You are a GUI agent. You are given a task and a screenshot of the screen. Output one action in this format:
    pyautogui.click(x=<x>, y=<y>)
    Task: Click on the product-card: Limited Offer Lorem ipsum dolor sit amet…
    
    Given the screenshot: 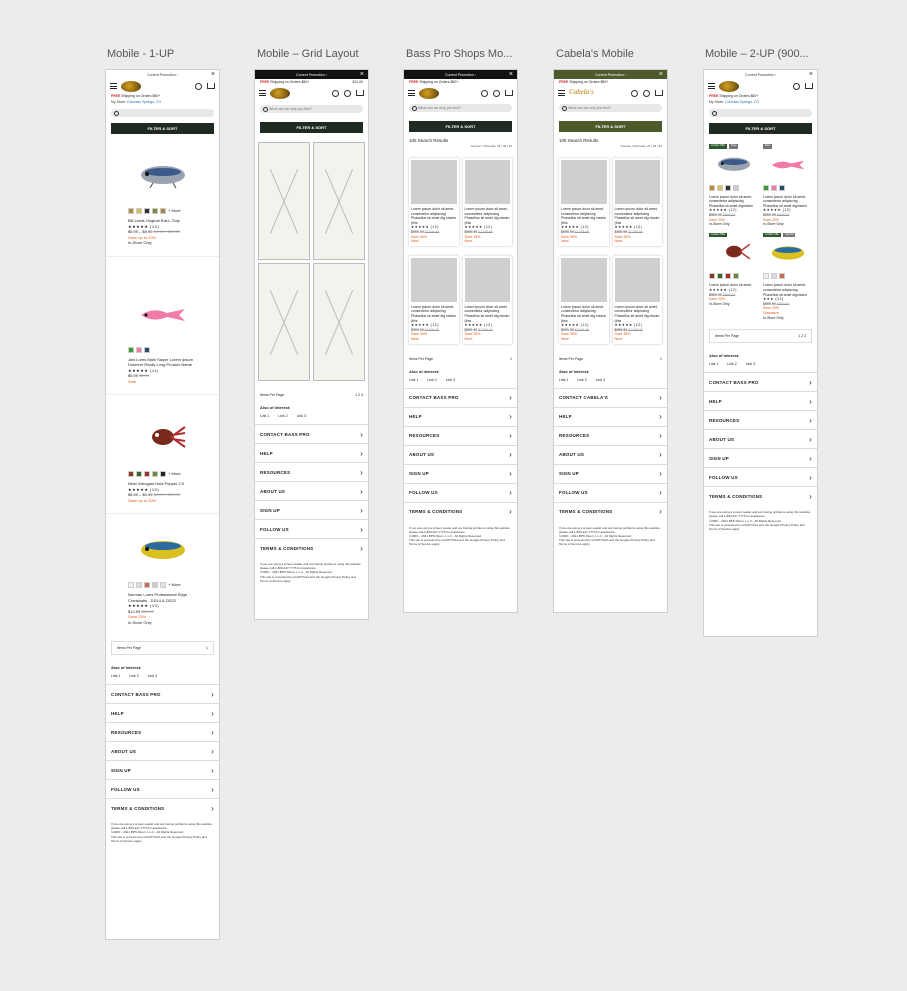 What is the action you would take?
    pyautogui.click(x=733, y=276)
    